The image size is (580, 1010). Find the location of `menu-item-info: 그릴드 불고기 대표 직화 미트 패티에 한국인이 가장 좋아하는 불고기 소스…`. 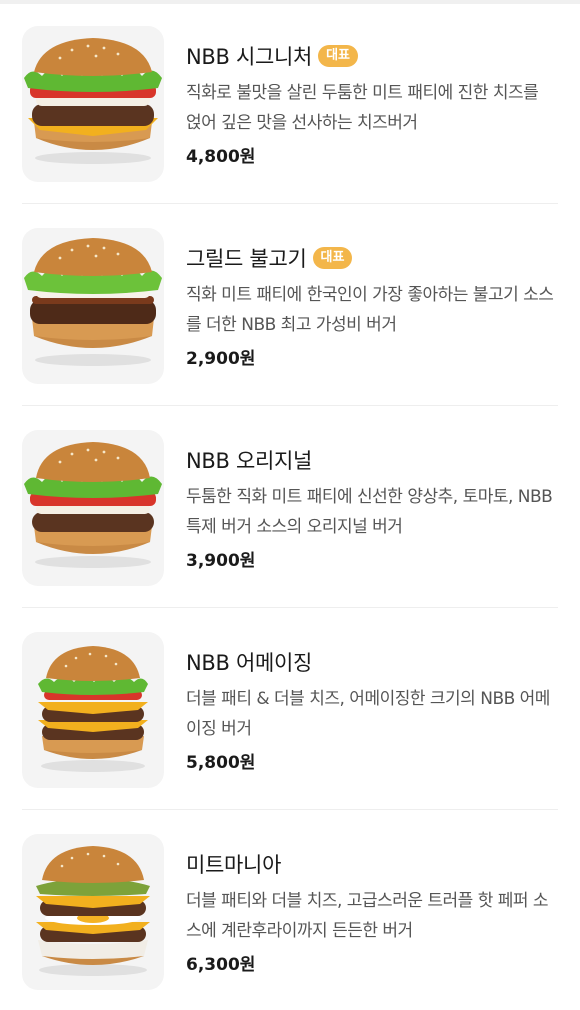

menu-item-info: 그릴드 불고기 대표 직화 미트 패티에 한국인이 가장 좋아하는 불고기 소스… is located at coordinates (372, 305).